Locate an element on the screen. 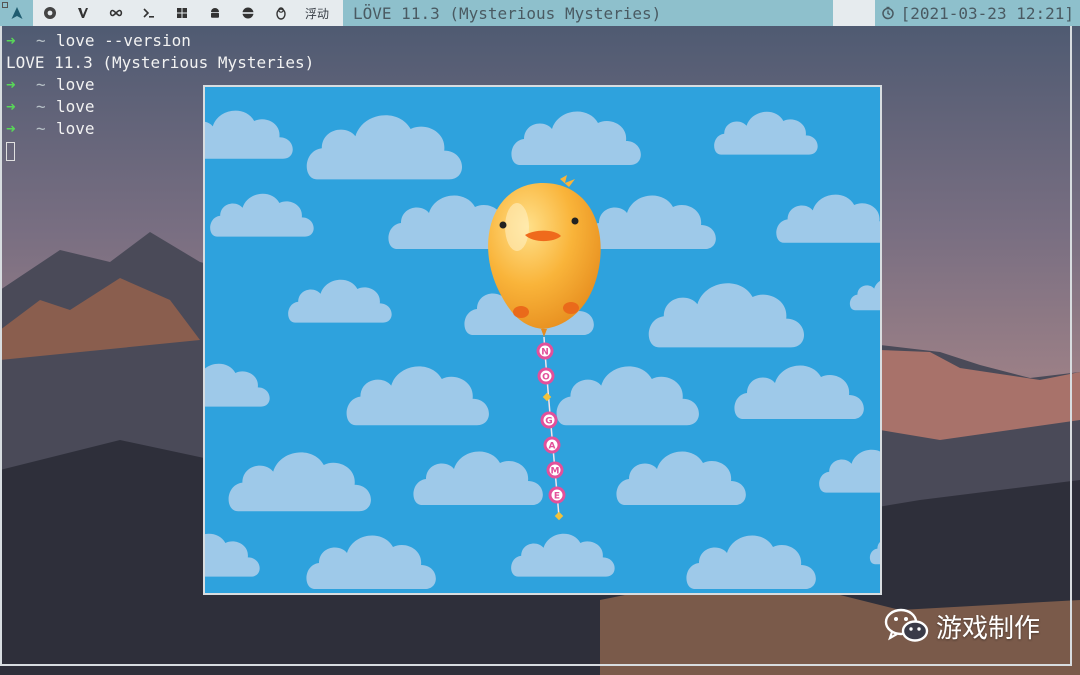  workspace-floating: 浮动 is located at coordinates (317, 13).